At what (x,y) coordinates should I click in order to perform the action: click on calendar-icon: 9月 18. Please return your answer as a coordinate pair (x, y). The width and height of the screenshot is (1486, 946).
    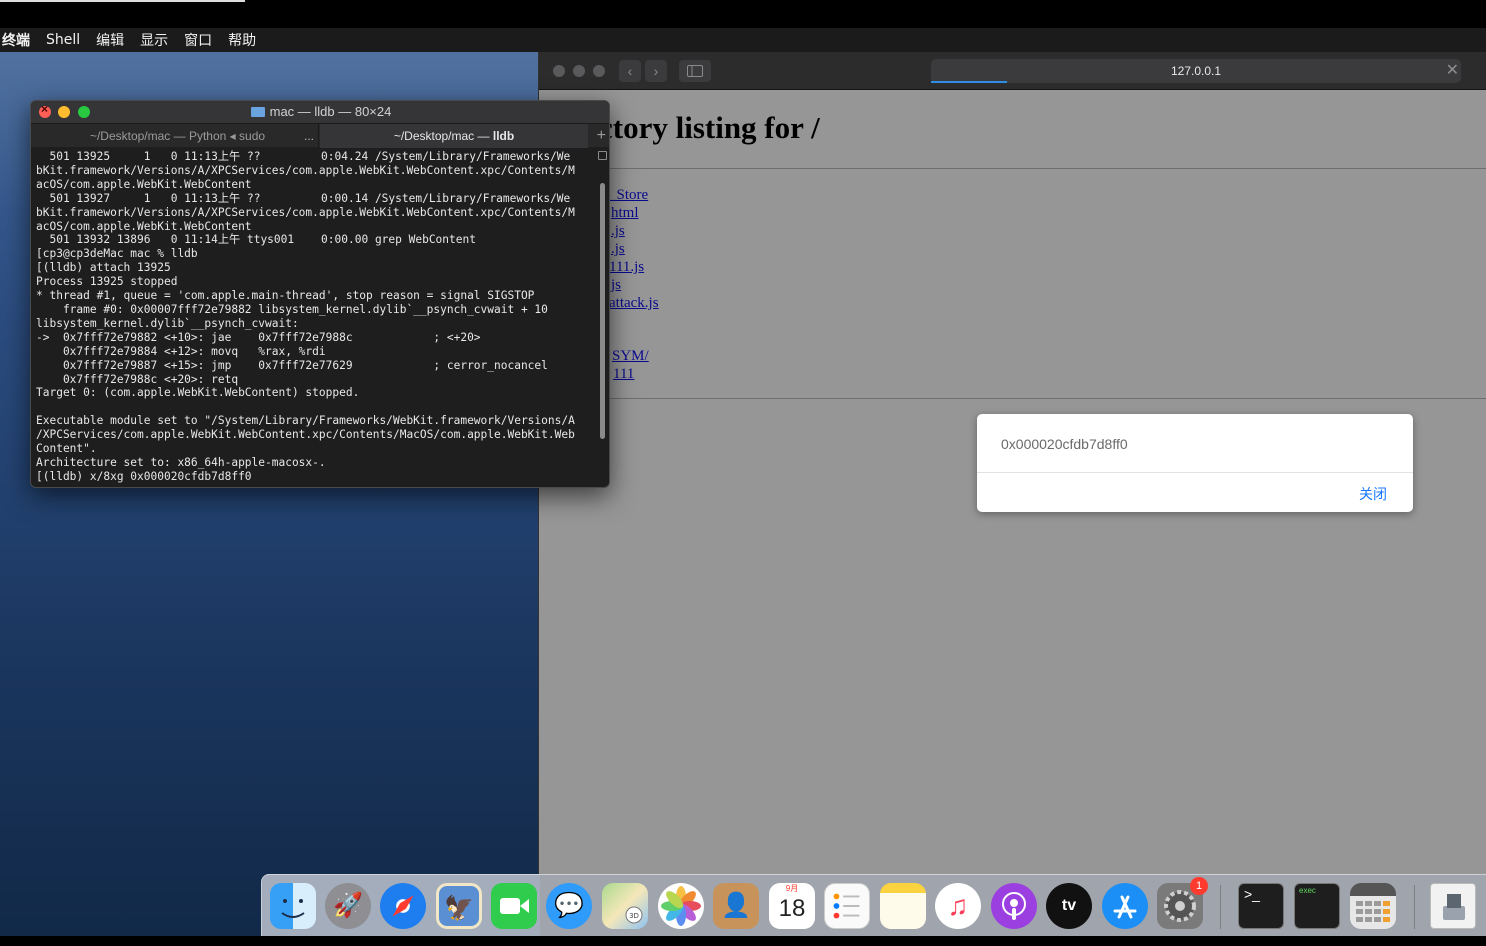
    Looking at the image, I should click on (792, 906).